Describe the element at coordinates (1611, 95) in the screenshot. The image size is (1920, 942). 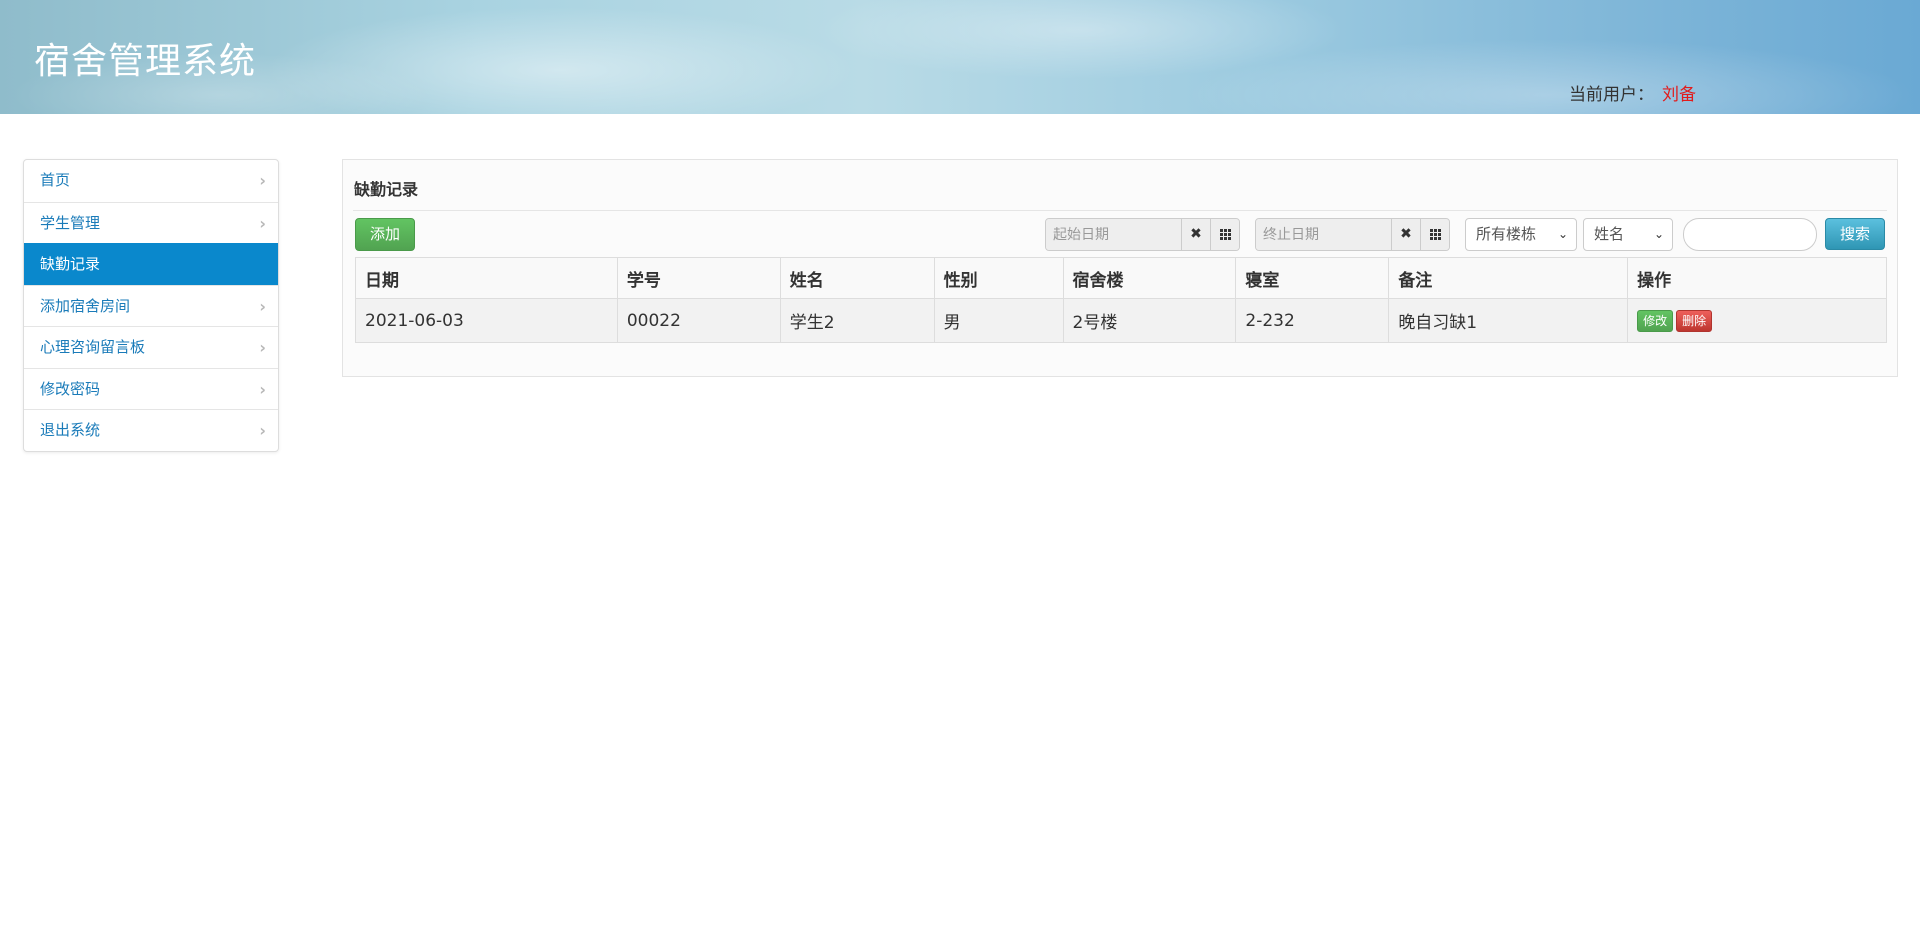
I see `current-user-label: 当前用户：` at that location.